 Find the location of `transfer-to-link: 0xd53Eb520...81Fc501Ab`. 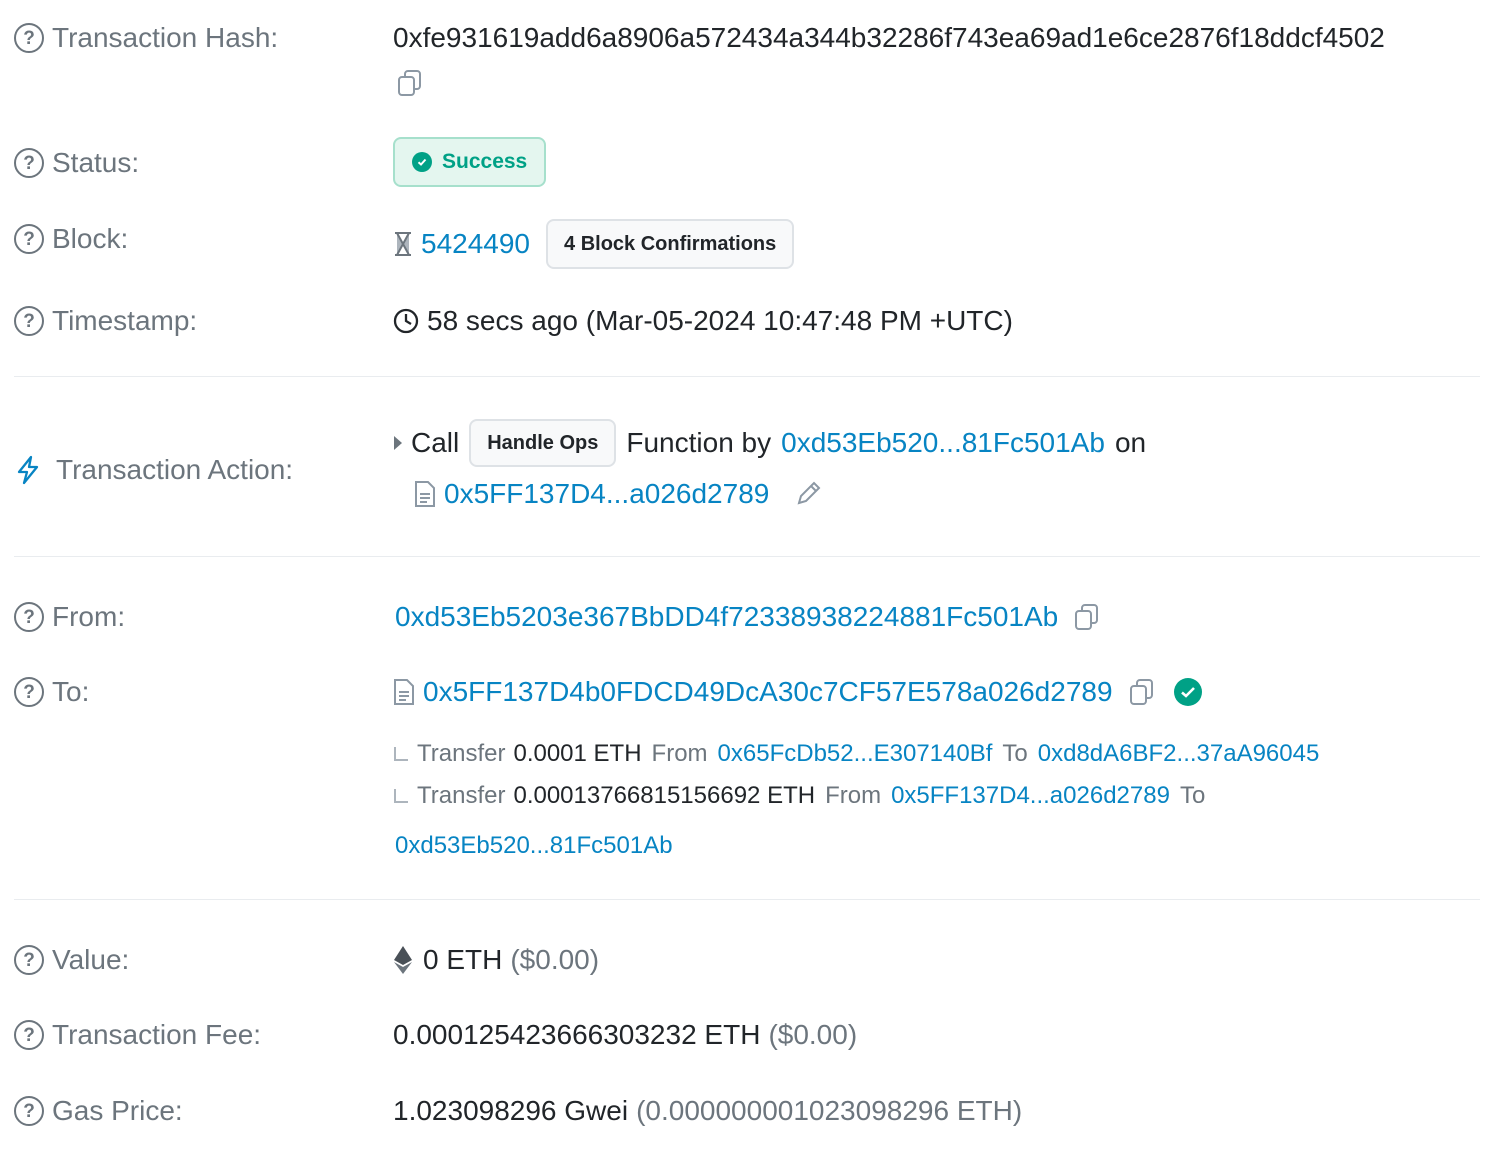

transfer-to-link: 0xd53Eb520...81Fc501Ab is located at coordinates (534, 846).